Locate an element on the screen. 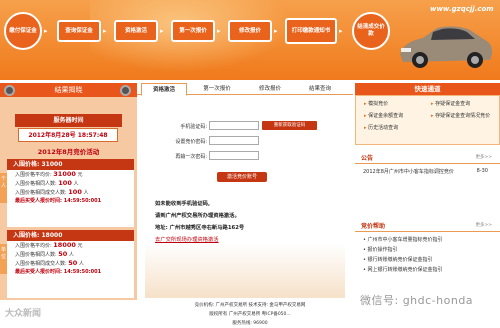  help-item: • 网上银行转账缴纳竞价保证金指引 is located at coordinates (431, 270).